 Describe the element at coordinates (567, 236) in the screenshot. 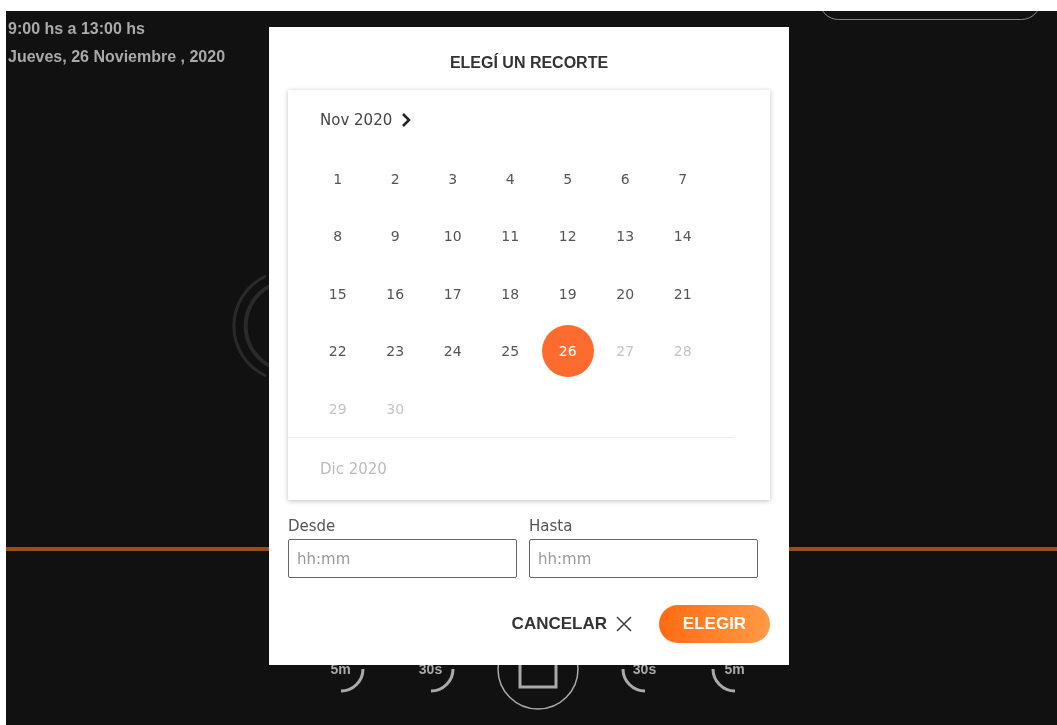

I see `calendar-day: 12` at that location.